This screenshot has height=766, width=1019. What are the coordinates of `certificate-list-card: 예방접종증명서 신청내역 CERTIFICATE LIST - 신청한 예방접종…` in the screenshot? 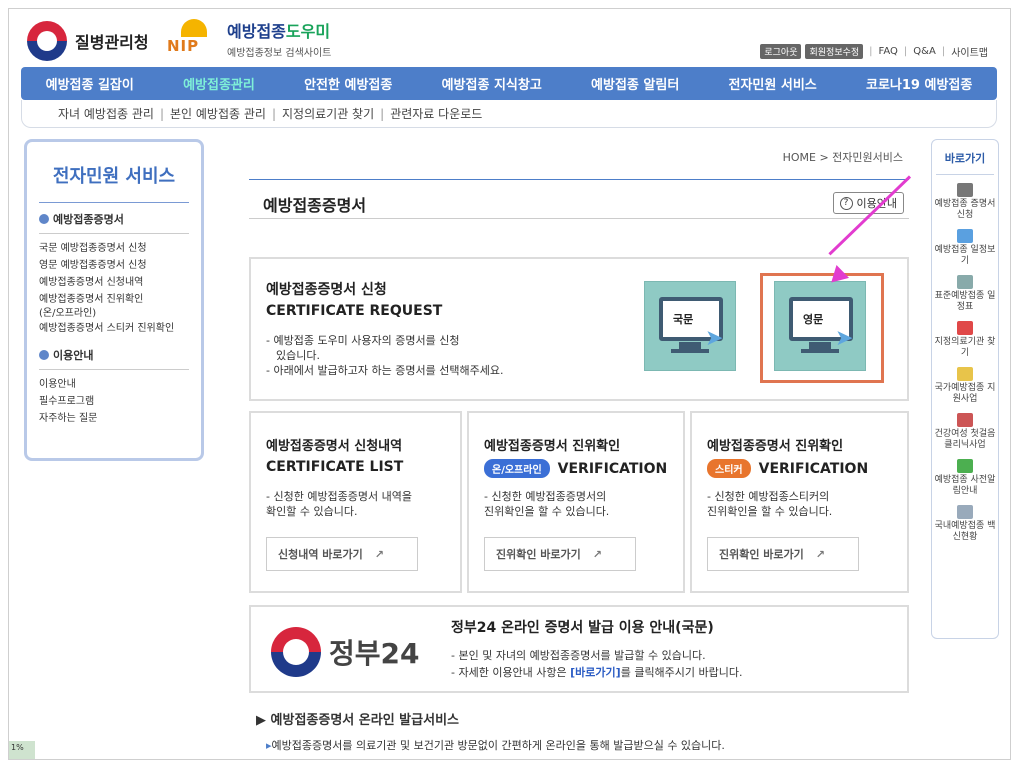 It's located at (355, 502).